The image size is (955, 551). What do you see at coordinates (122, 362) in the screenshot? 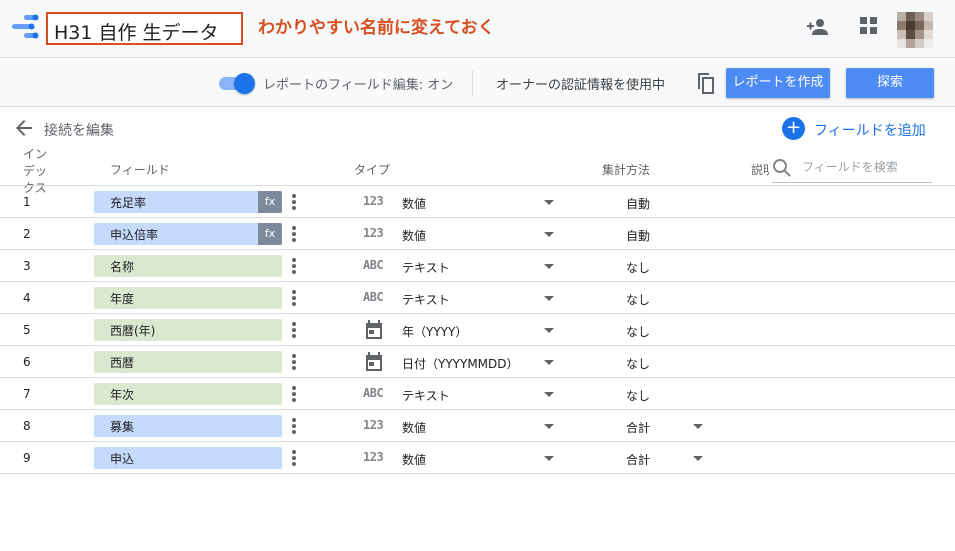
I see `field-name: 西暦` at bounding box center [122, 362].